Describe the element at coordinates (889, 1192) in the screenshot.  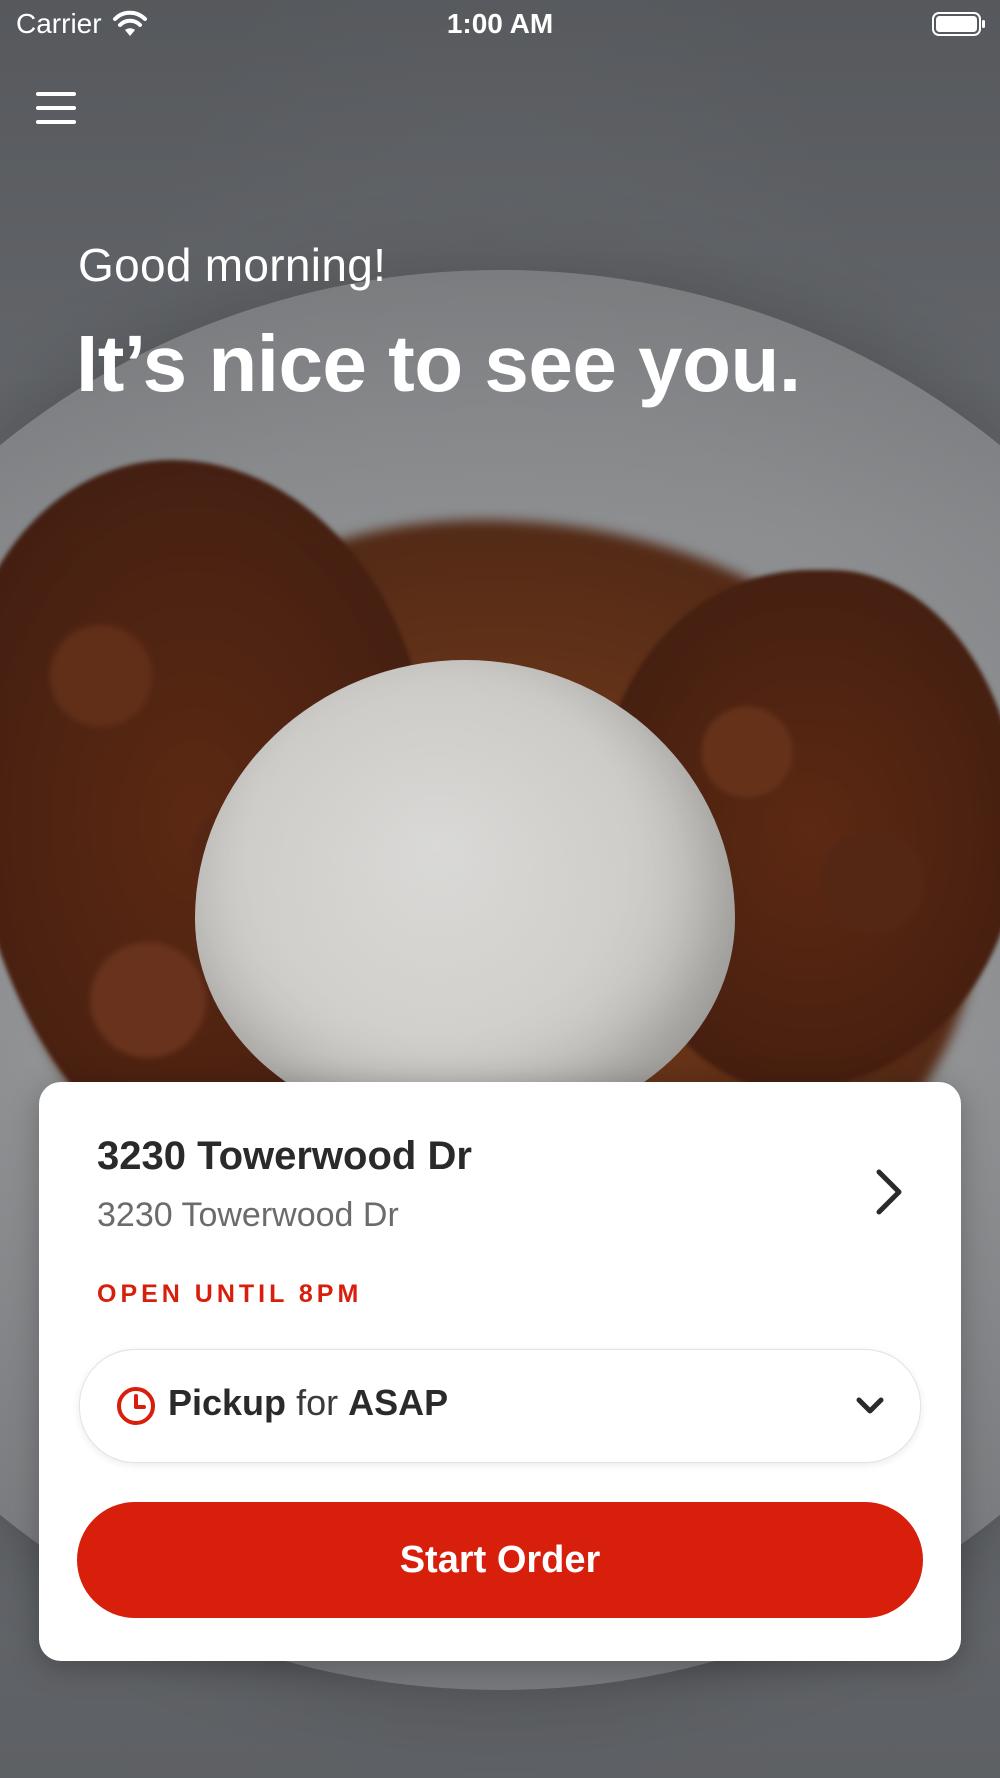
I see `chevron-right-icon` at that location.